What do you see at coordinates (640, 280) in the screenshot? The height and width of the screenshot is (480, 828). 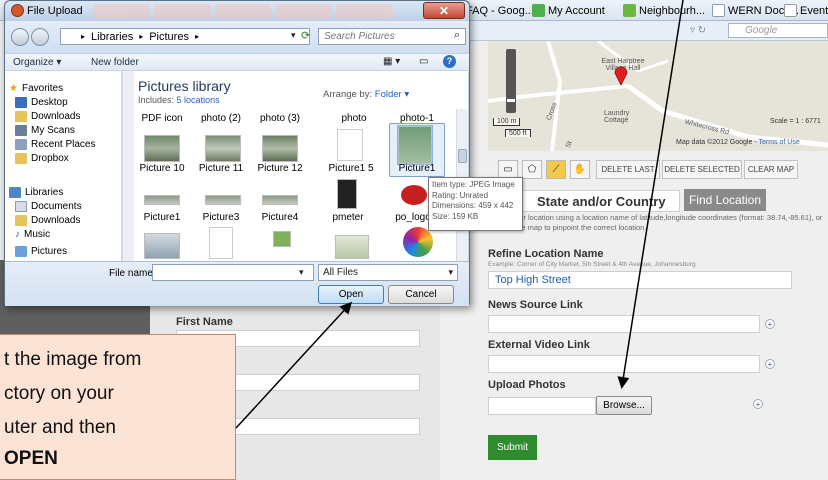 I see `refine-location-input: Top High Street` at bounding box center [640, 280].